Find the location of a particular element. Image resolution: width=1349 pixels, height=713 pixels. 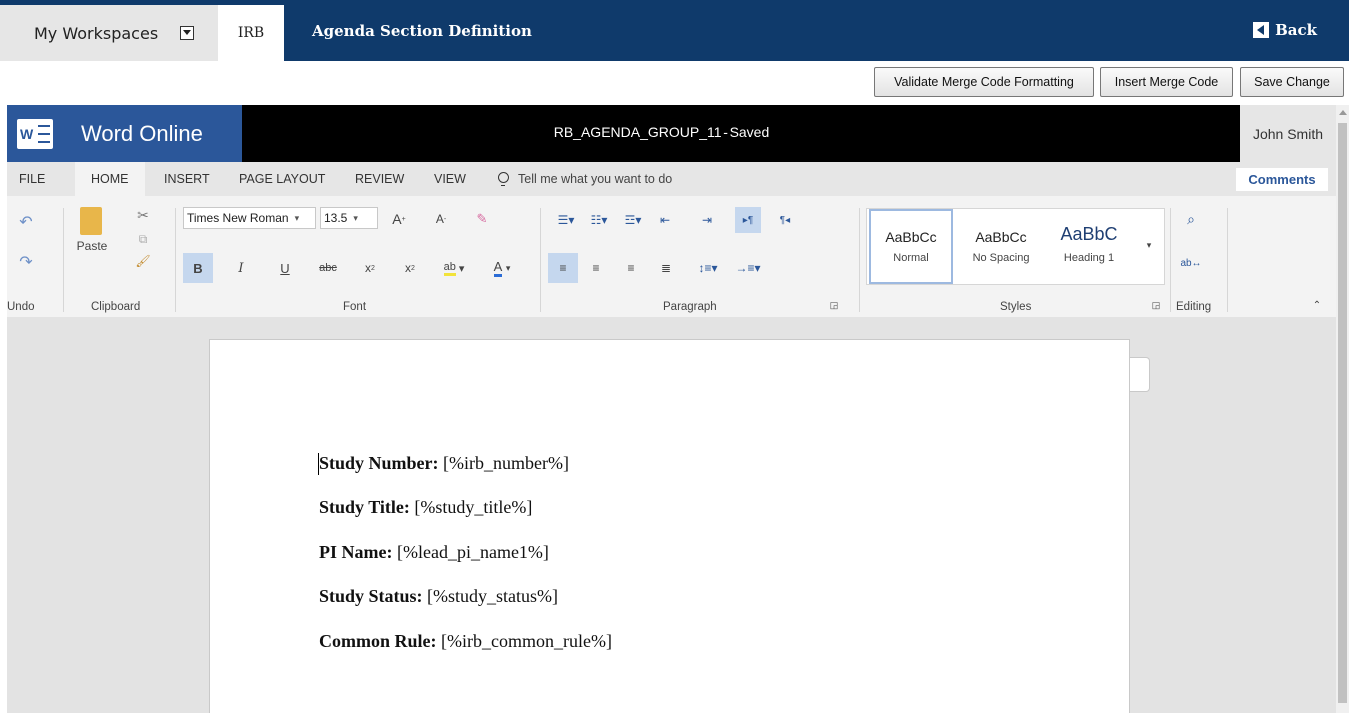

line-label: Study Title: is located at coordinates (364, 507).